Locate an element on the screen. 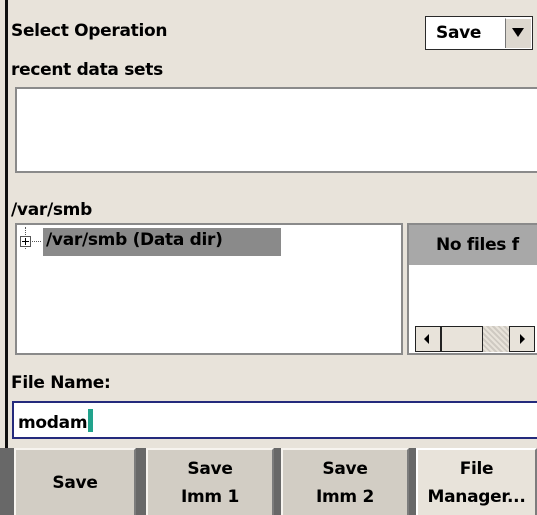  save-imm-2-button: Save Imm 2 is located at coordinates (345, 481).